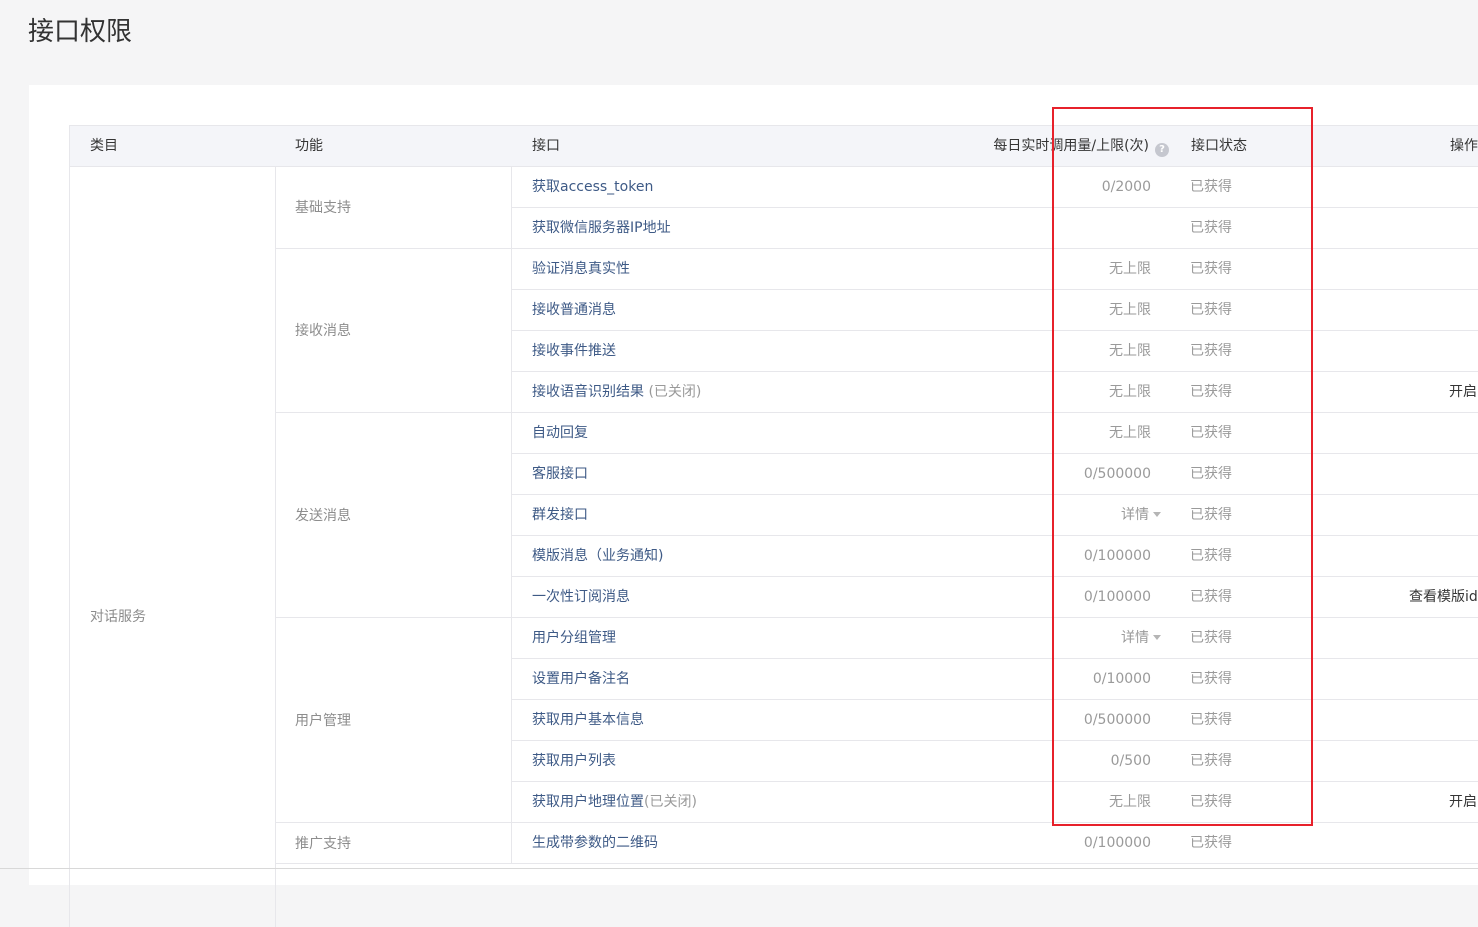 This screenshot has width=1478, height=927. I want to click on api-name-link: 获取用户地理位置(已关闭), so click(614, 802).